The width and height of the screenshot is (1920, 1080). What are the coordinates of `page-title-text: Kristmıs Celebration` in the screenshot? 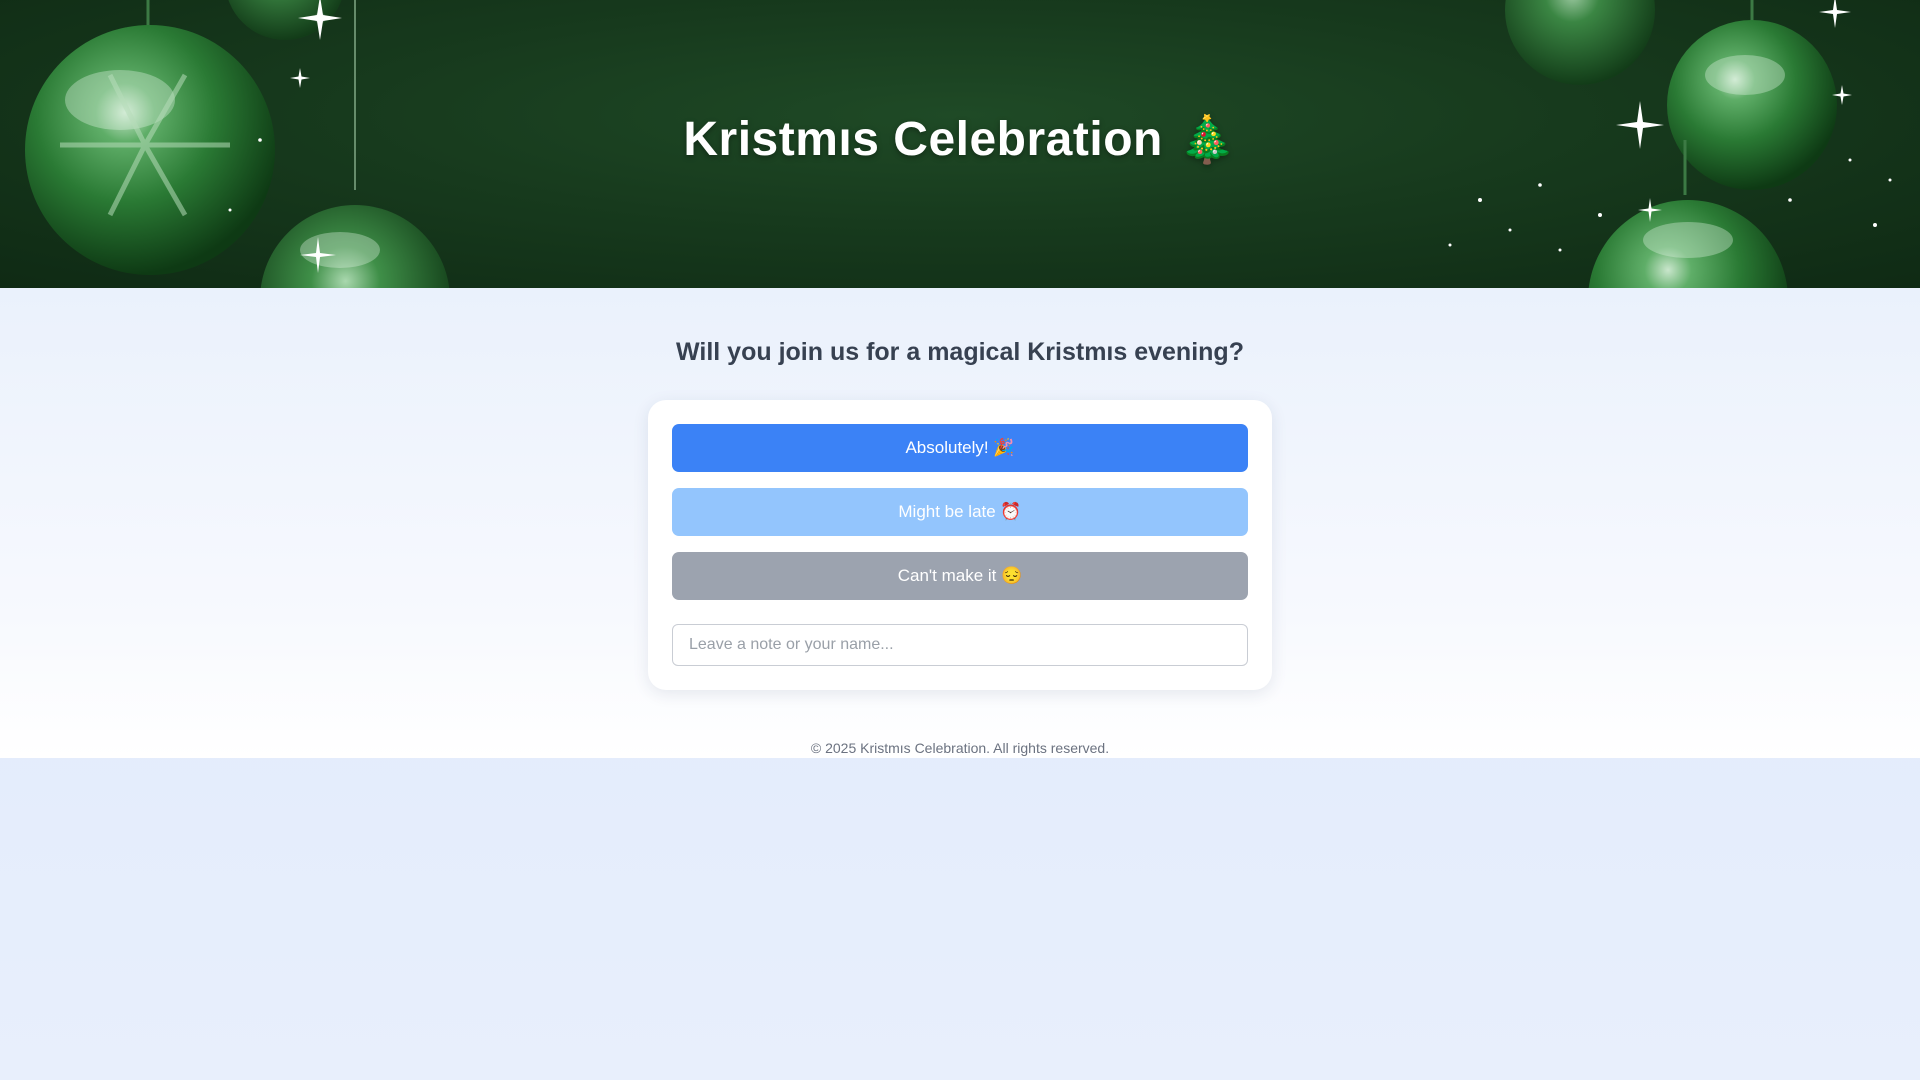 It's located at (923, 139).